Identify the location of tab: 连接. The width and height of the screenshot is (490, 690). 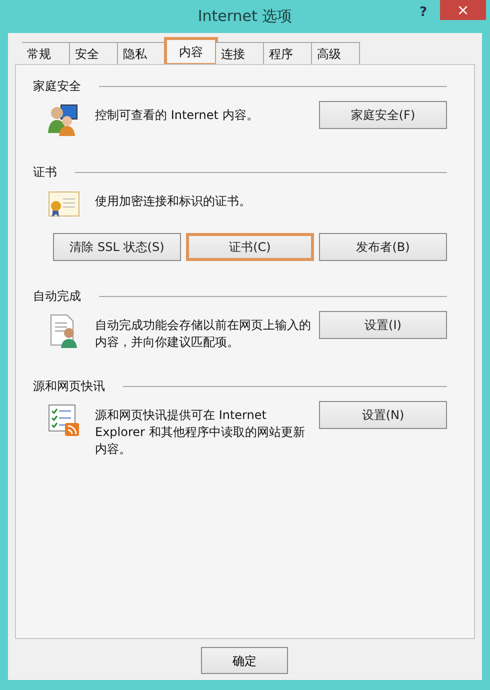
(240, 53).